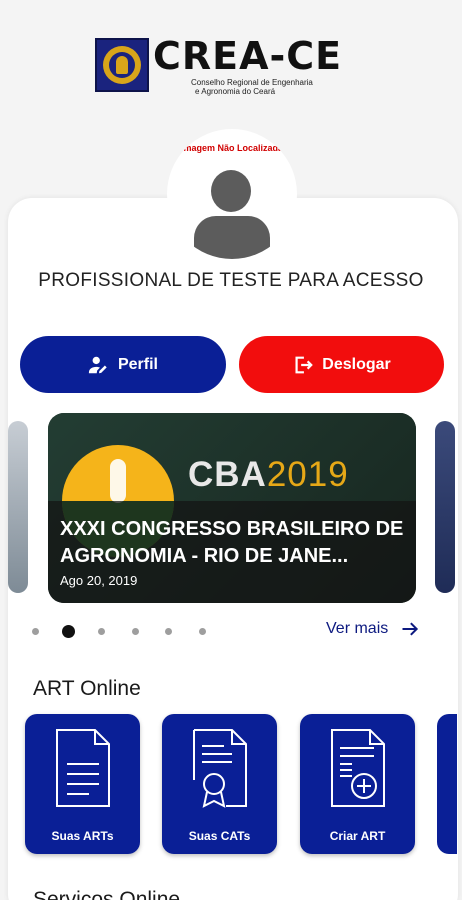 Image resolution: width=462 pixels, height=900 pixels. I want to click on pagination-dot-active, so click(68, 631).